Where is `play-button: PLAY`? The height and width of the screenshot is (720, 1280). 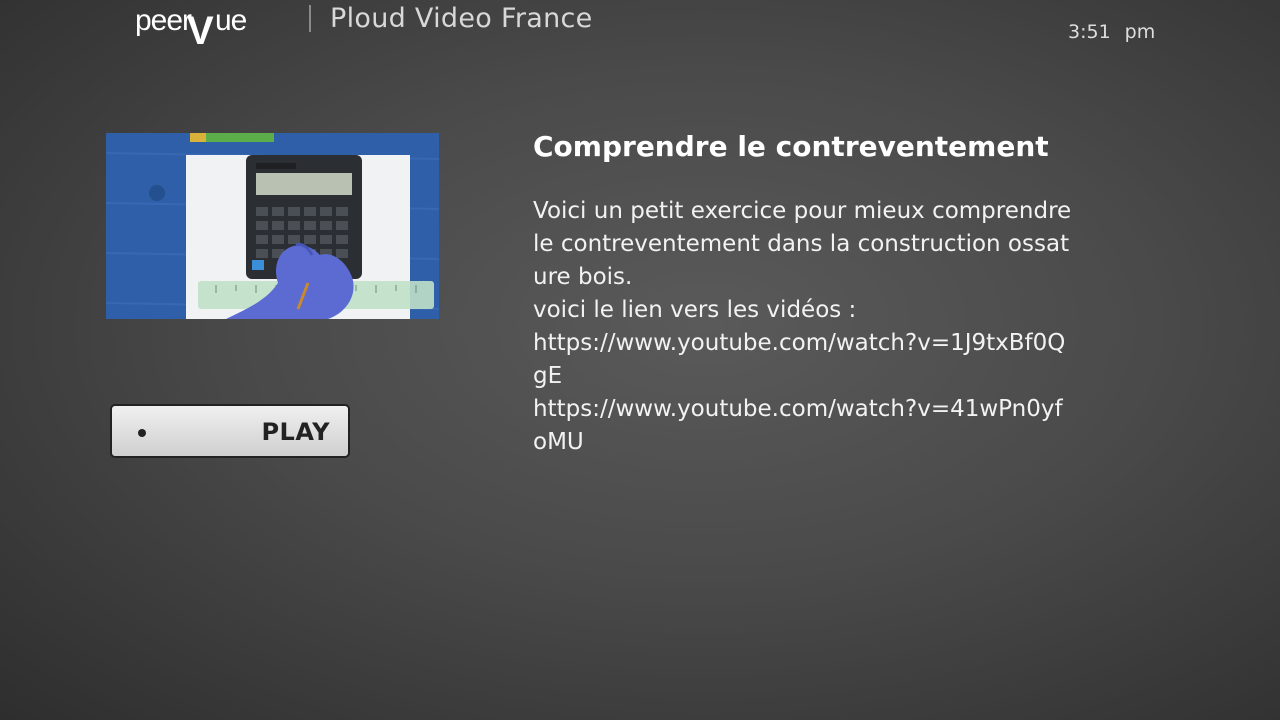
play-button: PLAY is located at coordinates (230, 431).